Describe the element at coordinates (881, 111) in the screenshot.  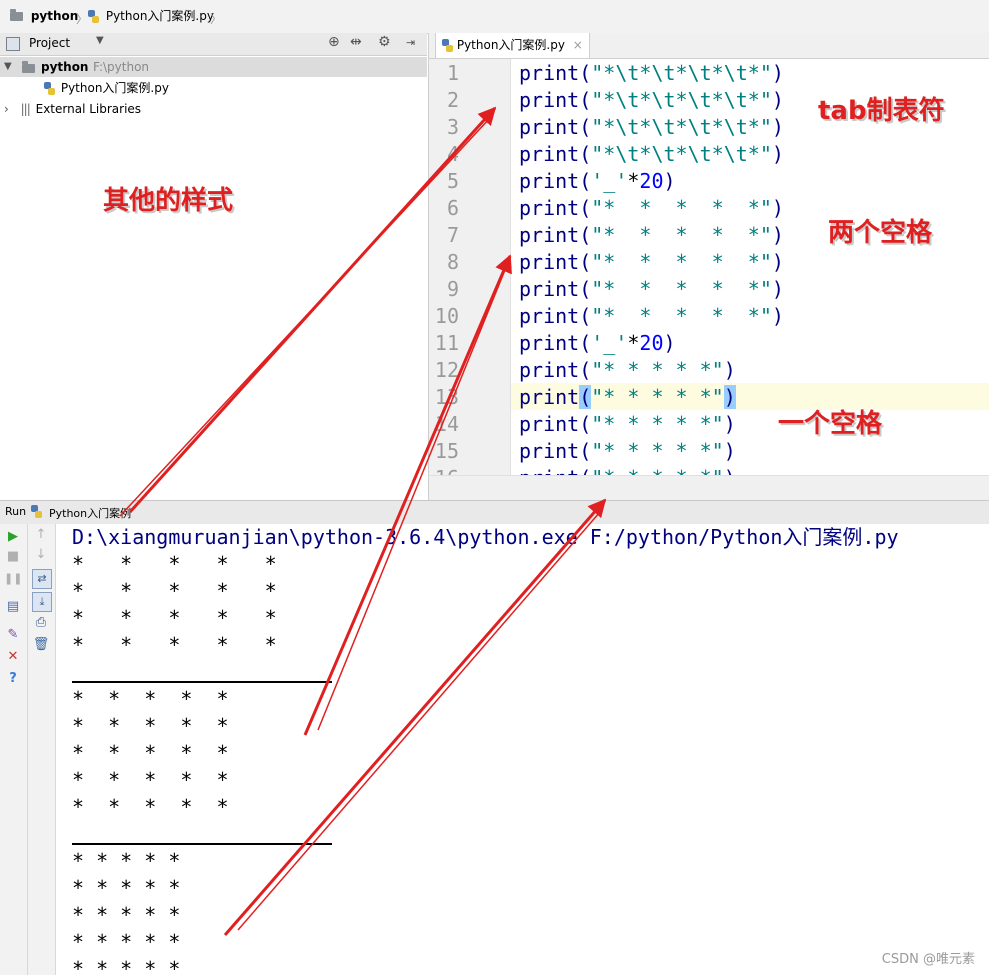
I see `annotation-tab: tab制表符` at that location.